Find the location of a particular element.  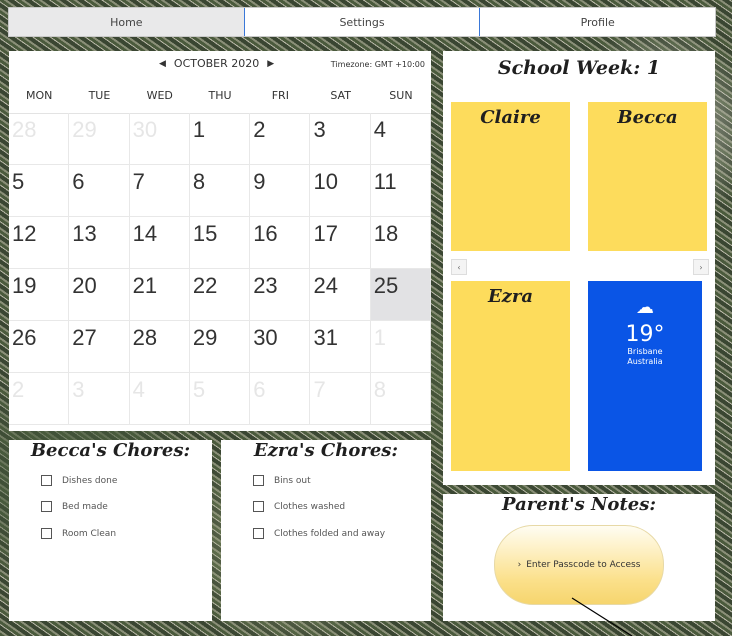

calendar-day: 15 is located at coordinates (220, 243).